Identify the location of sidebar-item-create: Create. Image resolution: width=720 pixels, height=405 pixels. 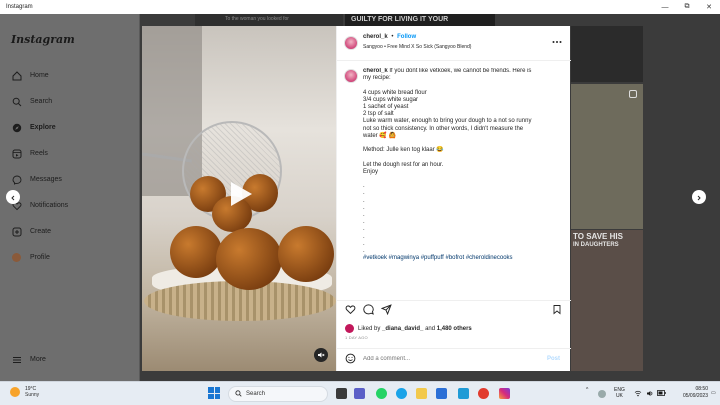
(31, 231).